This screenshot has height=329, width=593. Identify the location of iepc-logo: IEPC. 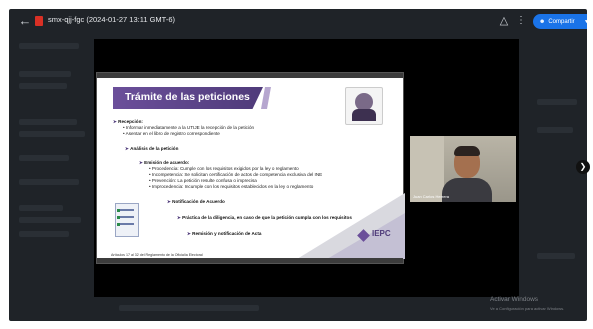
(378, 237).